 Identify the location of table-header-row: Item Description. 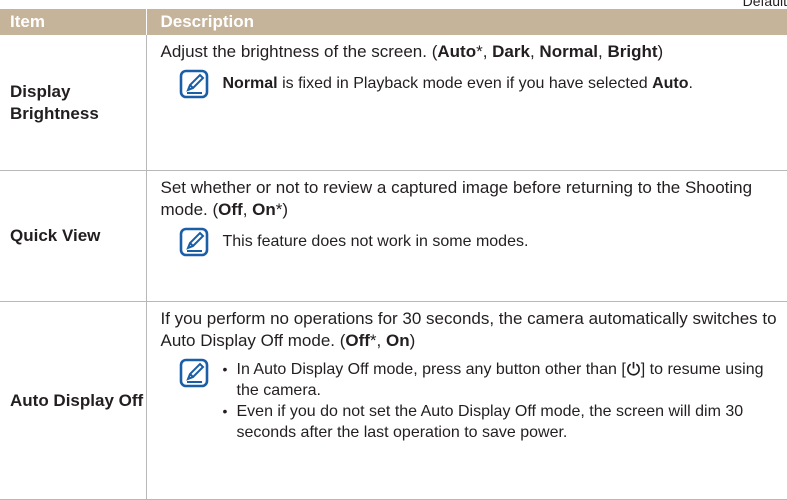
(393, 22).